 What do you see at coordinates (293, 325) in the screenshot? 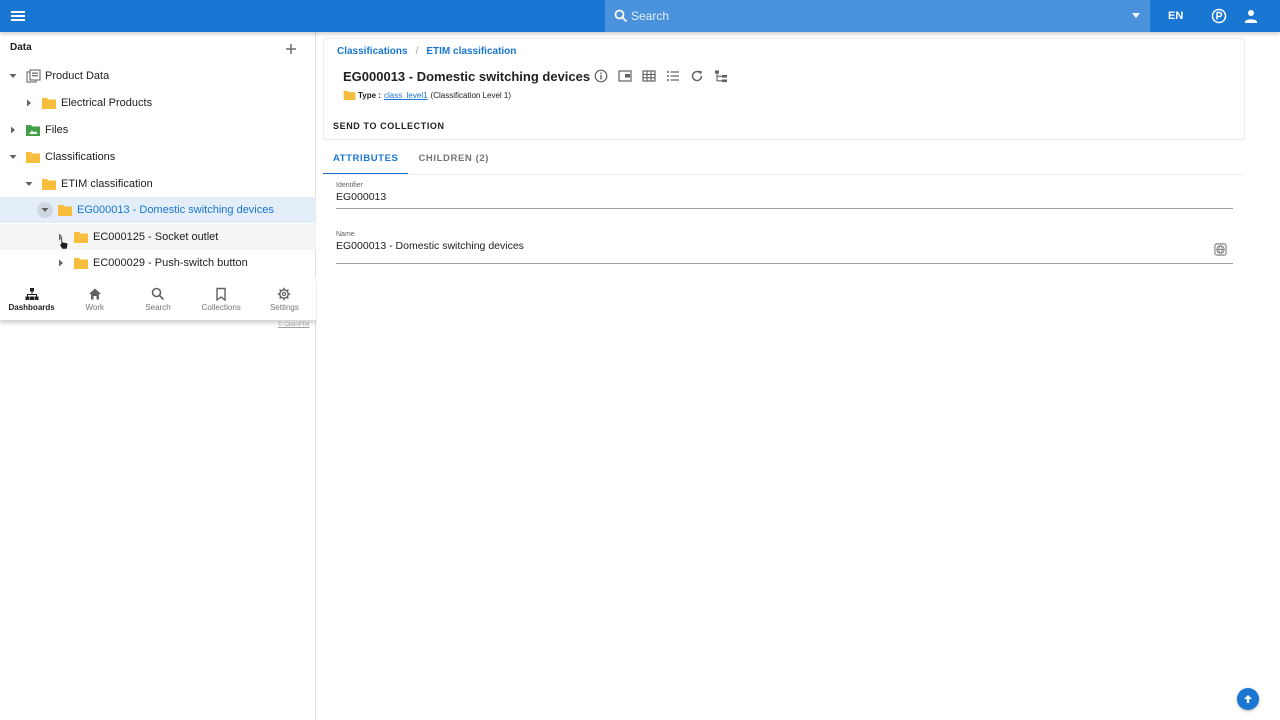
I see `copyright-link: © OpenPIM` at bounding box center [293, 325].